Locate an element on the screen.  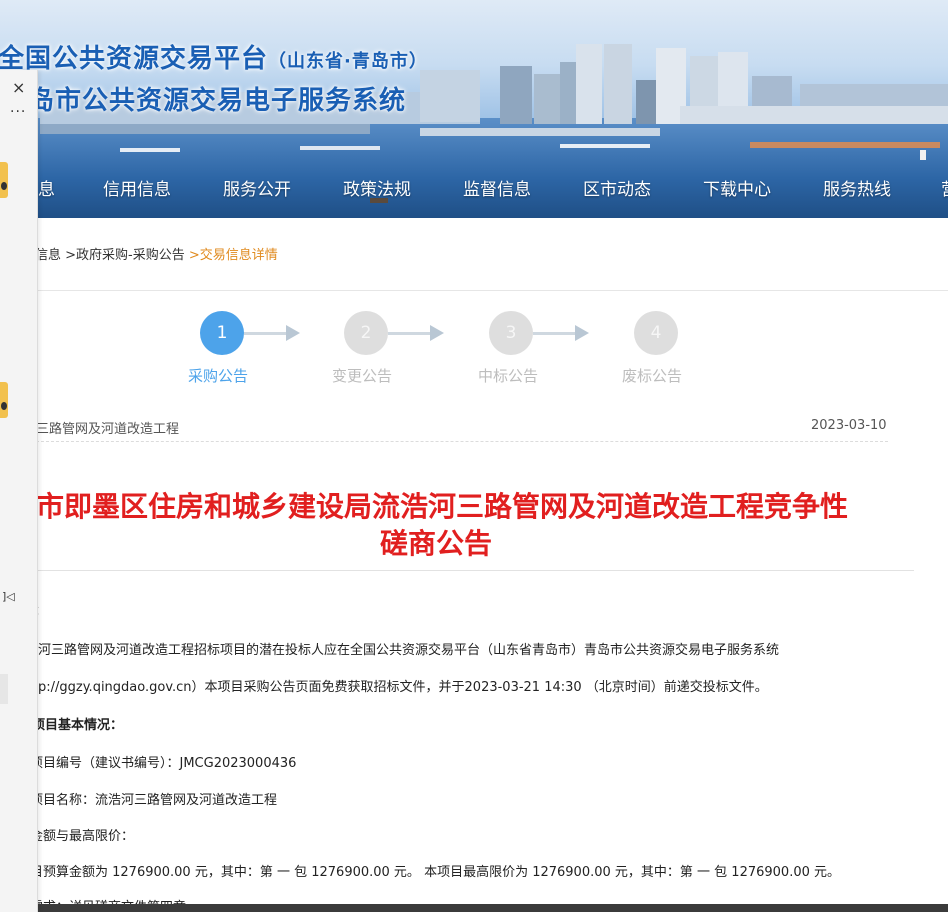
step-1-circle: 1 is located at coordinates (222, 333).